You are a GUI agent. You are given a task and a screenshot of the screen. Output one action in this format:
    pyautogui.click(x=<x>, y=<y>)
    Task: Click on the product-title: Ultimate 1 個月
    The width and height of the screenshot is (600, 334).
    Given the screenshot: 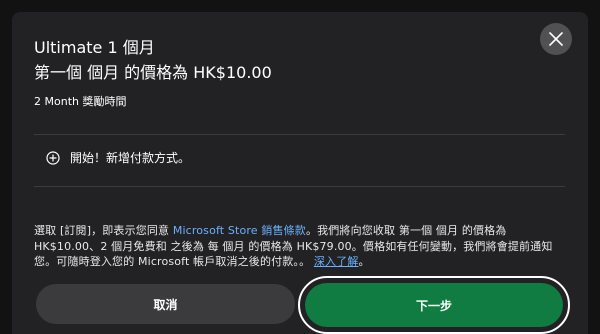 What is the action you would take?
    pyautogui.click(x=94, y=47)
    